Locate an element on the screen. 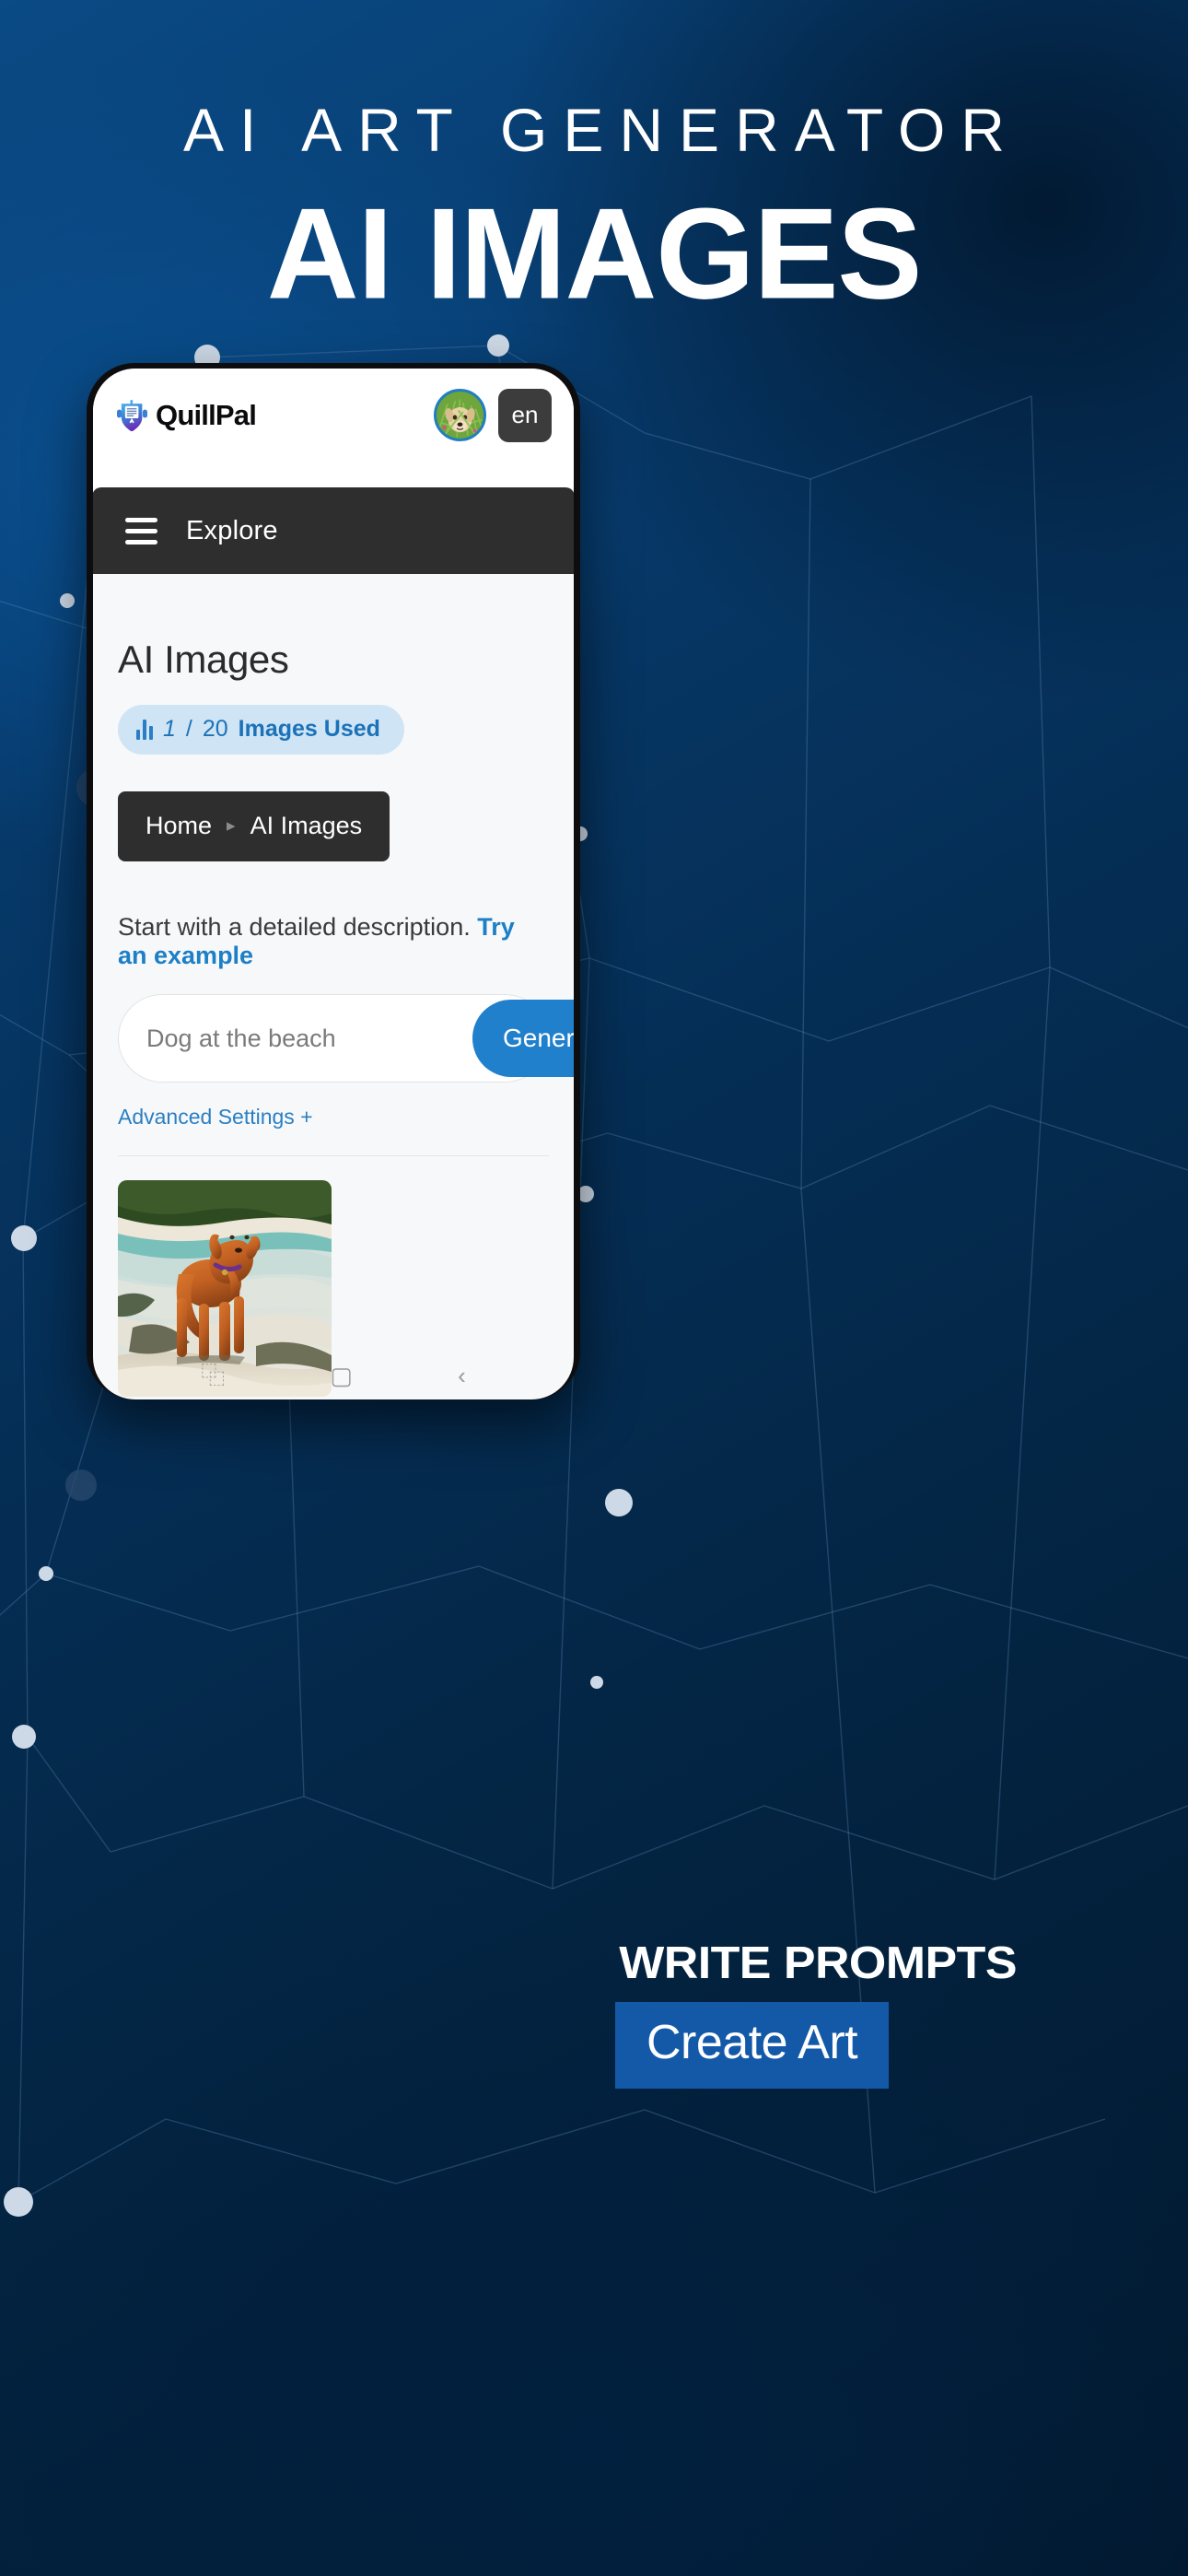 Image resolution: width=1188 pixels, height=2576 pixels. advanced-settings-toggle: Advanced Settings + is located at coordinates (333, 1117).